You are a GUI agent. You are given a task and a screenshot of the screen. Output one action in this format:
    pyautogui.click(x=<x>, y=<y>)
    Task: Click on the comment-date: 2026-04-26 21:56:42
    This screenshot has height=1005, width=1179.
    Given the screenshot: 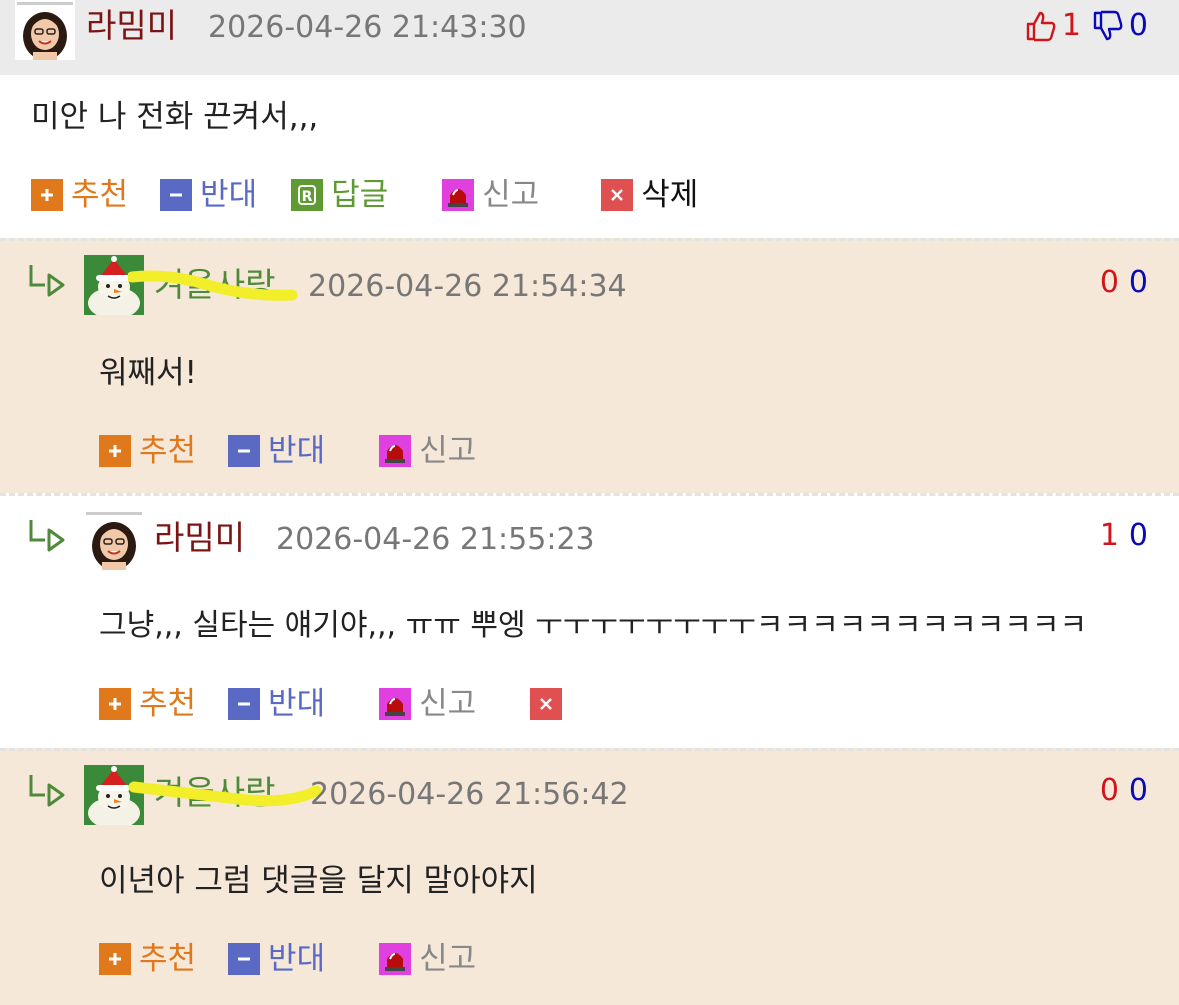 What is the action you would take?
    pyautogui.click(x=469, y=794)
    